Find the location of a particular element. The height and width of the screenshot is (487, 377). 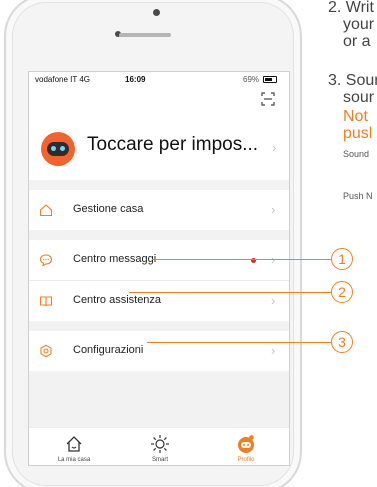

menu-item-label: Configurazioni is located at coordinates (108, 350).